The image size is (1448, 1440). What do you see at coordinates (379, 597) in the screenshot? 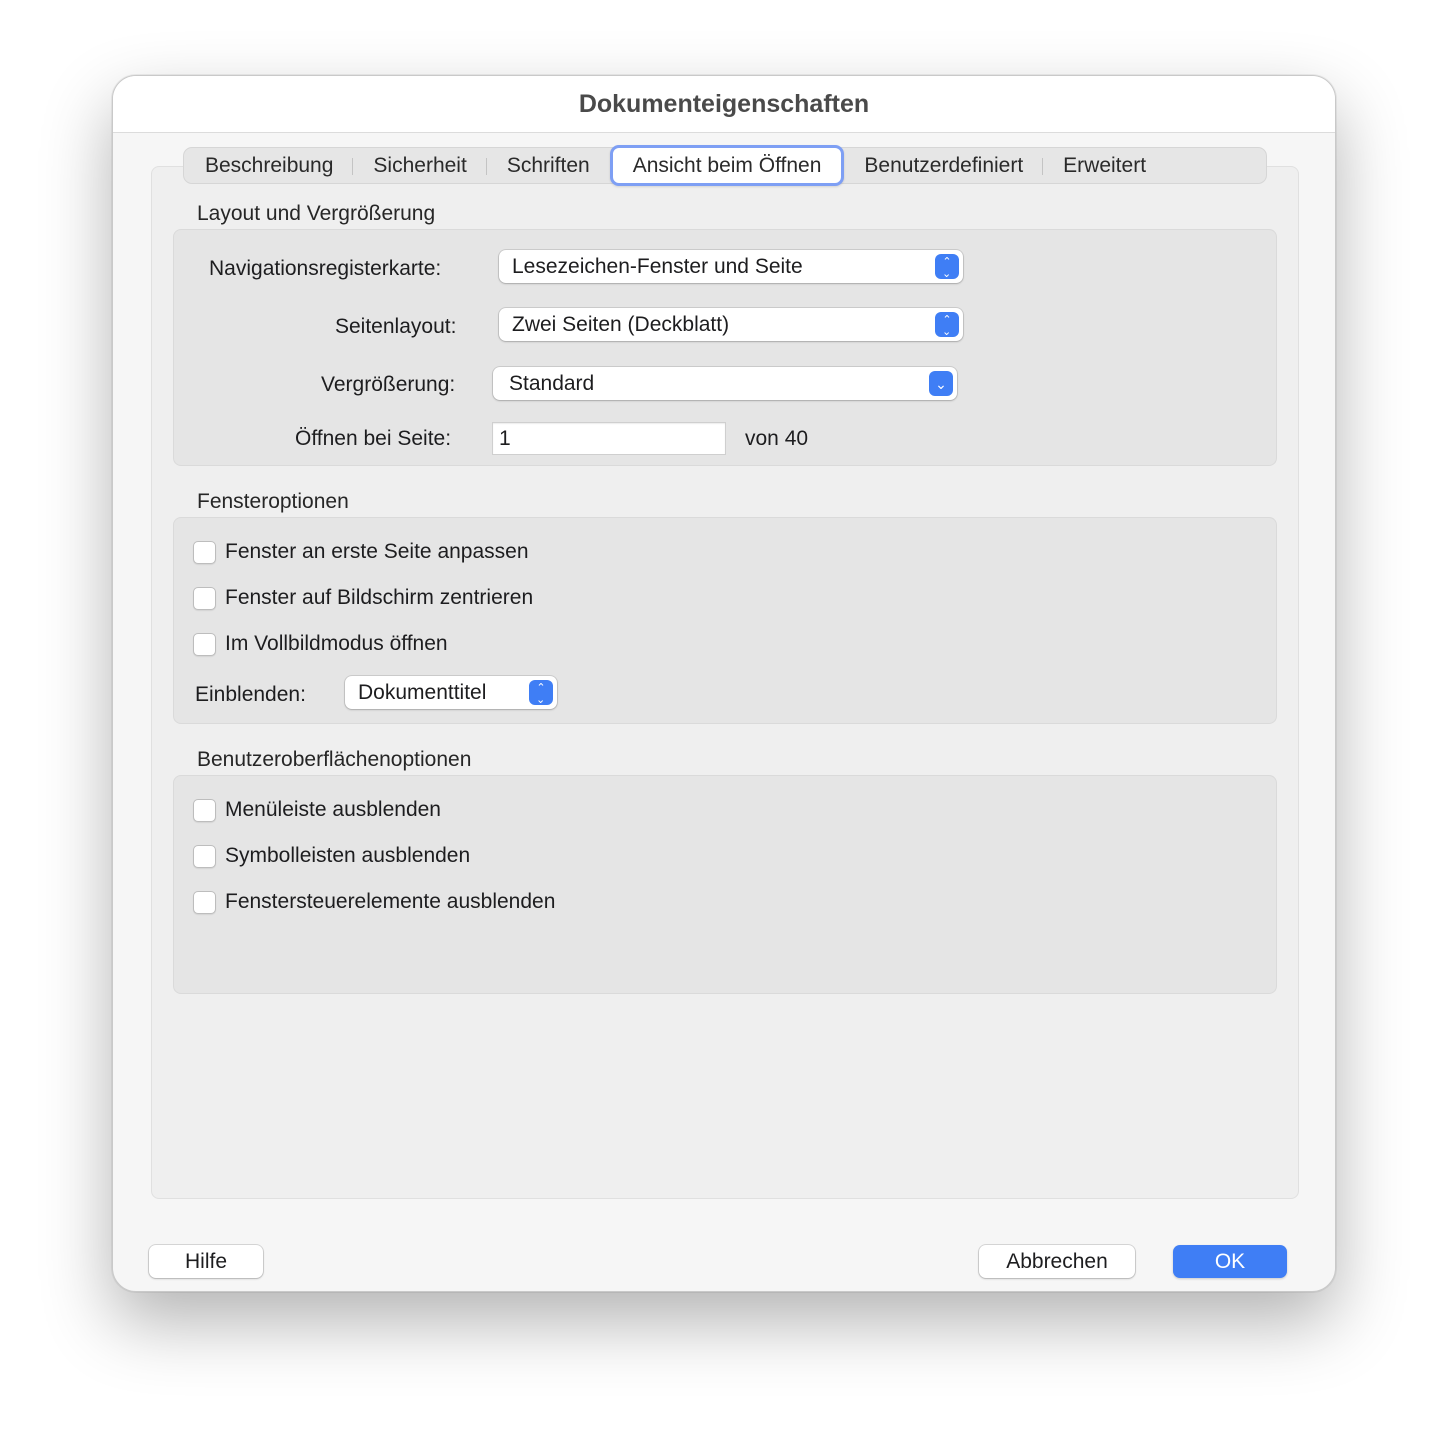
I see `checkbox-label: Fenster auf Bildschirm zentrieren` at bounding box center [379, 597].